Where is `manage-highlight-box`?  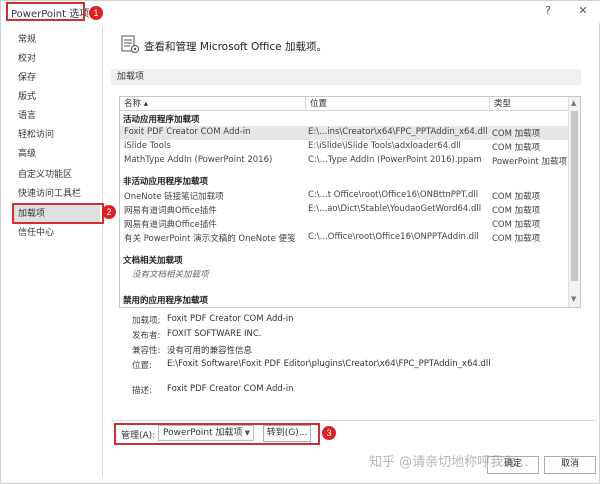
manage-highlight-box is located at coordinates (217, 434).